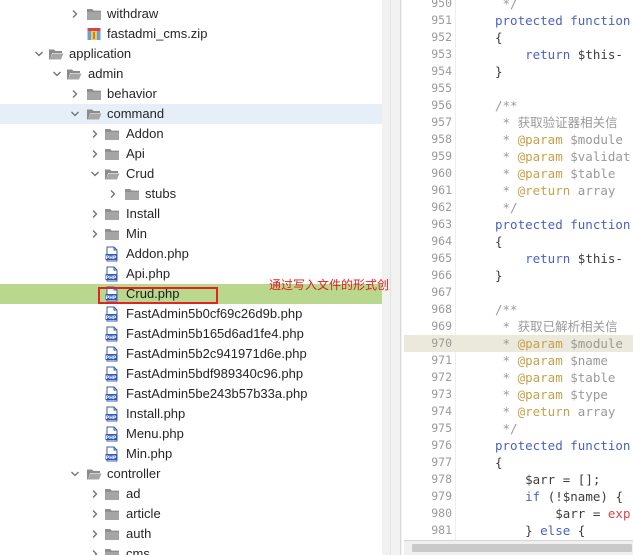 Image resolution: width=633 pixels, height=555 pixels. What do you see at coordinates (518, 37) in the screenshot?
I see `code-line: 952 {` at bounding box center [518, 37].